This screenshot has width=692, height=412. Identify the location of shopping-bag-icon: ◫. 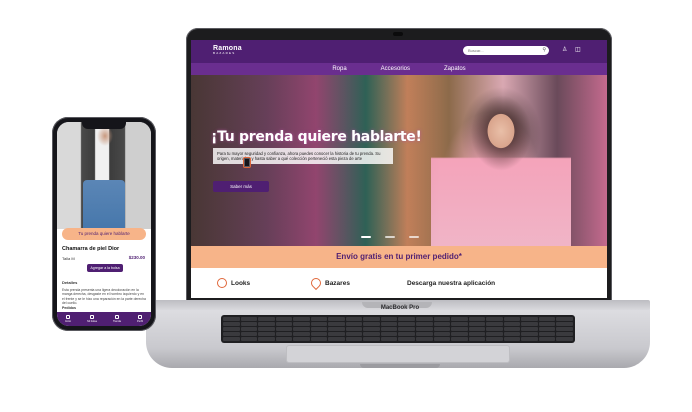
(578, 49).